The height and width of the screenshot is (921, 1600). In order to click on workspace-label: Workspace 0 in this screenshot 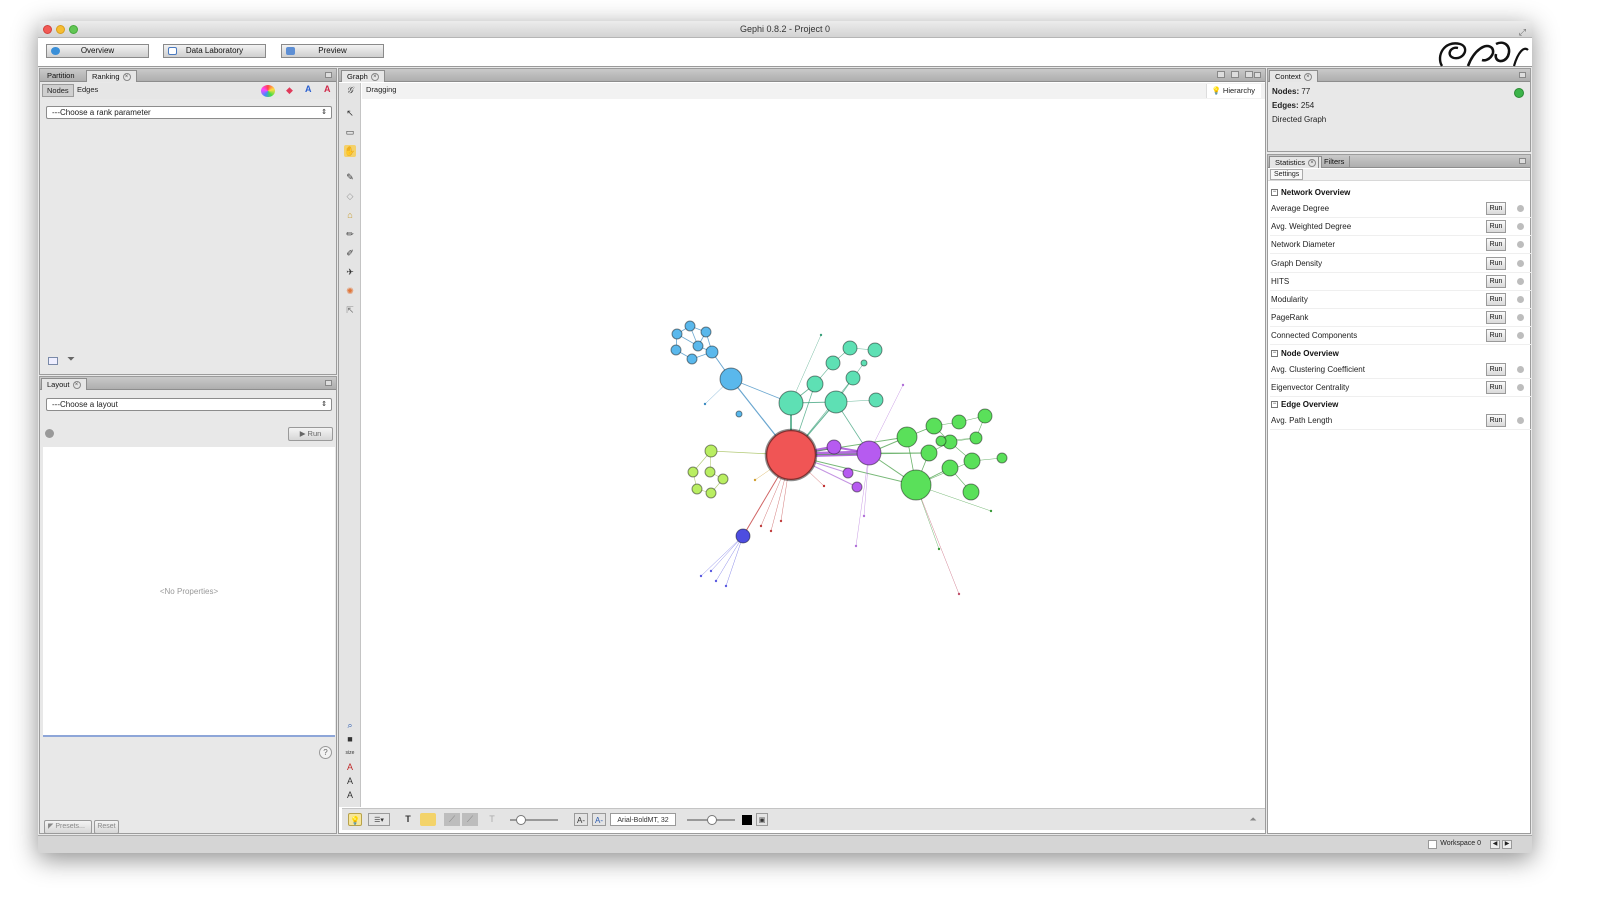, I will do `click(1460, 843)`.